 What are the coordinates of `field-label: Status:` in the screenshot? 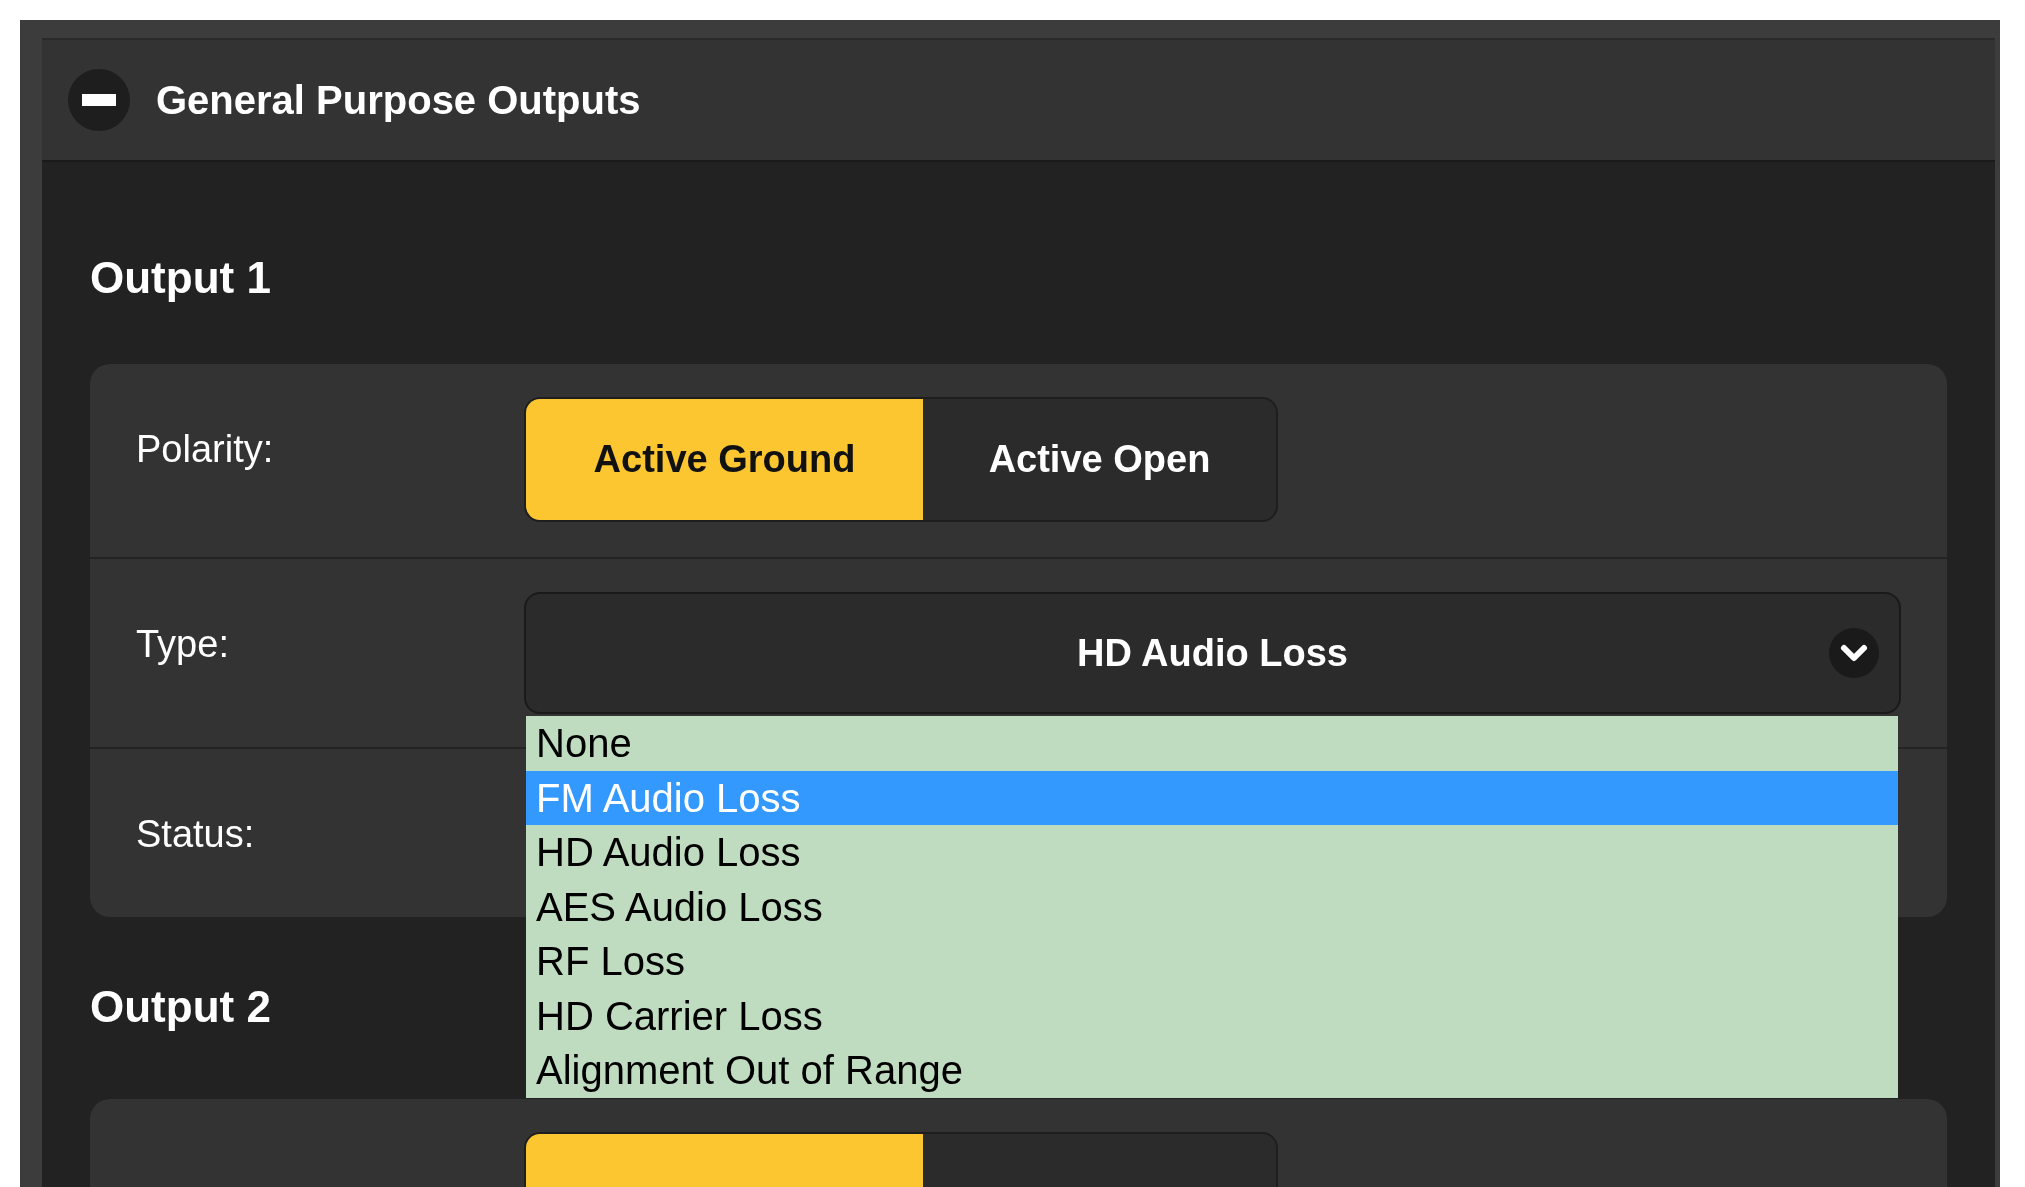 It's located at (196, 834).